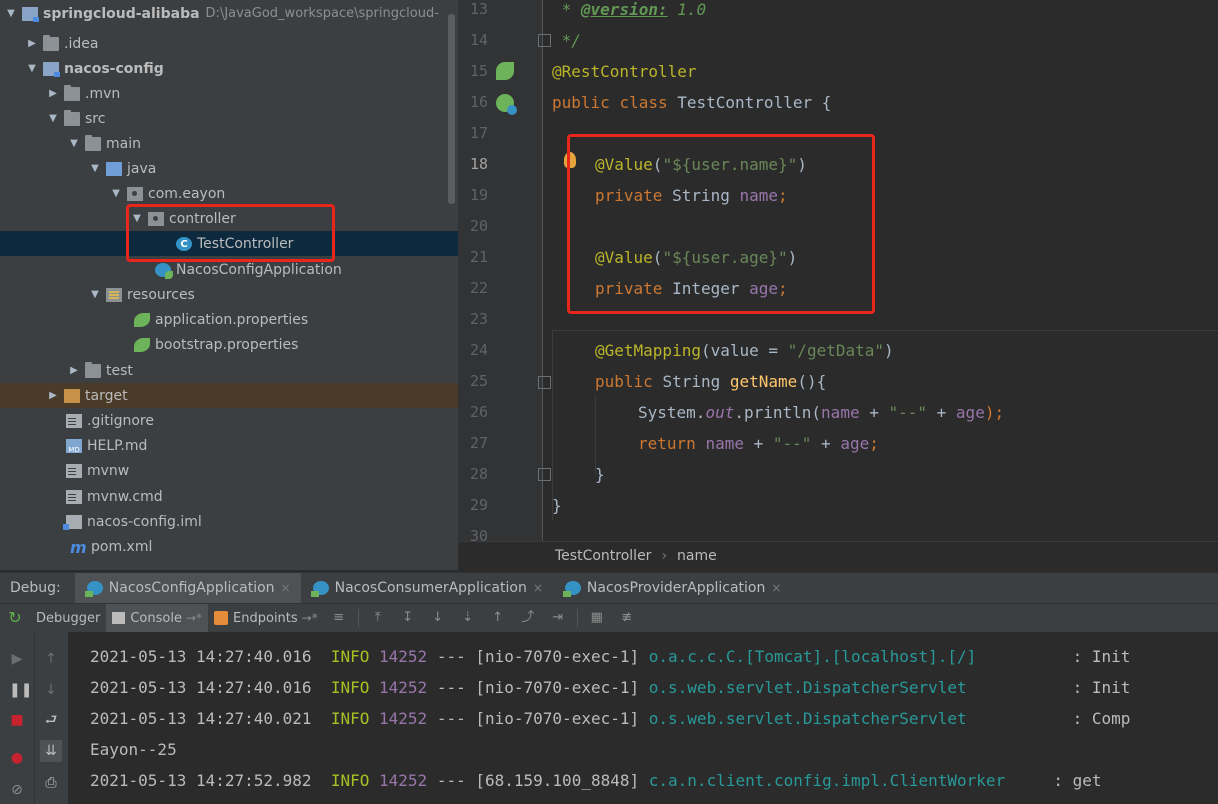  What do you see at coordinates (17, 720) in the screenshot?
I see `stop-icon: ■` at bounding box center [17, 720].